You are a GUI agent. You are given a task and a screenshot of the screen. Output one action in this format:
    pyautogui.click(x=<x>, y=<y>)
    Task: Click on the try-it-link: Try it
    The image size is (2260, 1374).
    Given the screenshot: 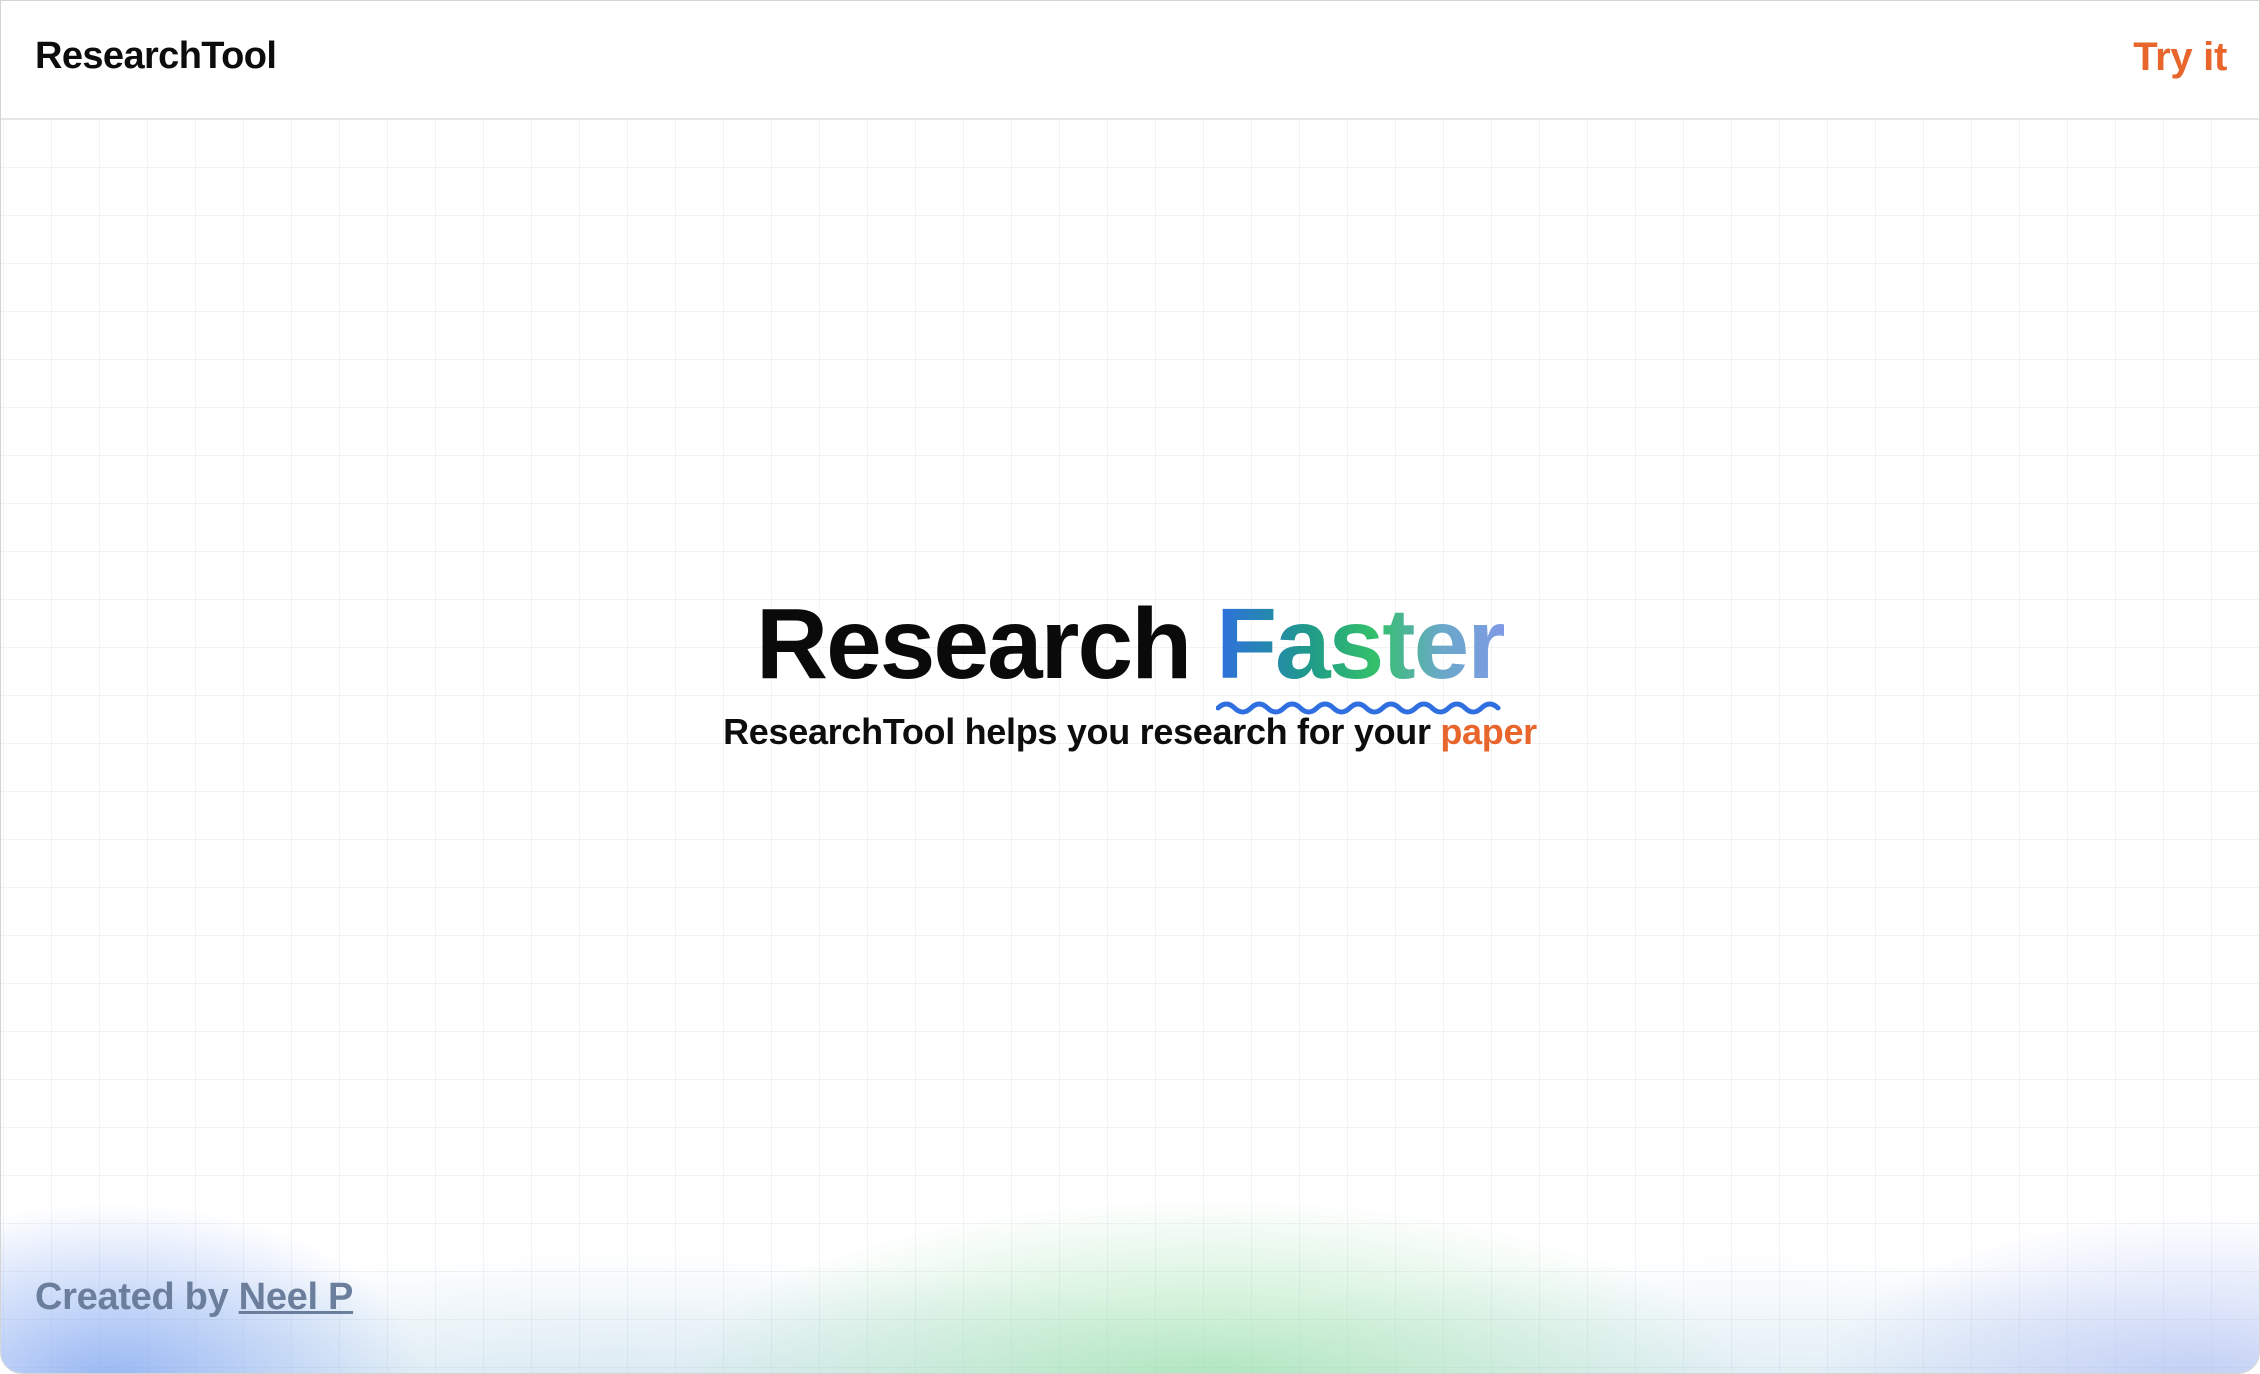 What is the action you would take?
    pyautogui.click(x=2180, y=57)
    